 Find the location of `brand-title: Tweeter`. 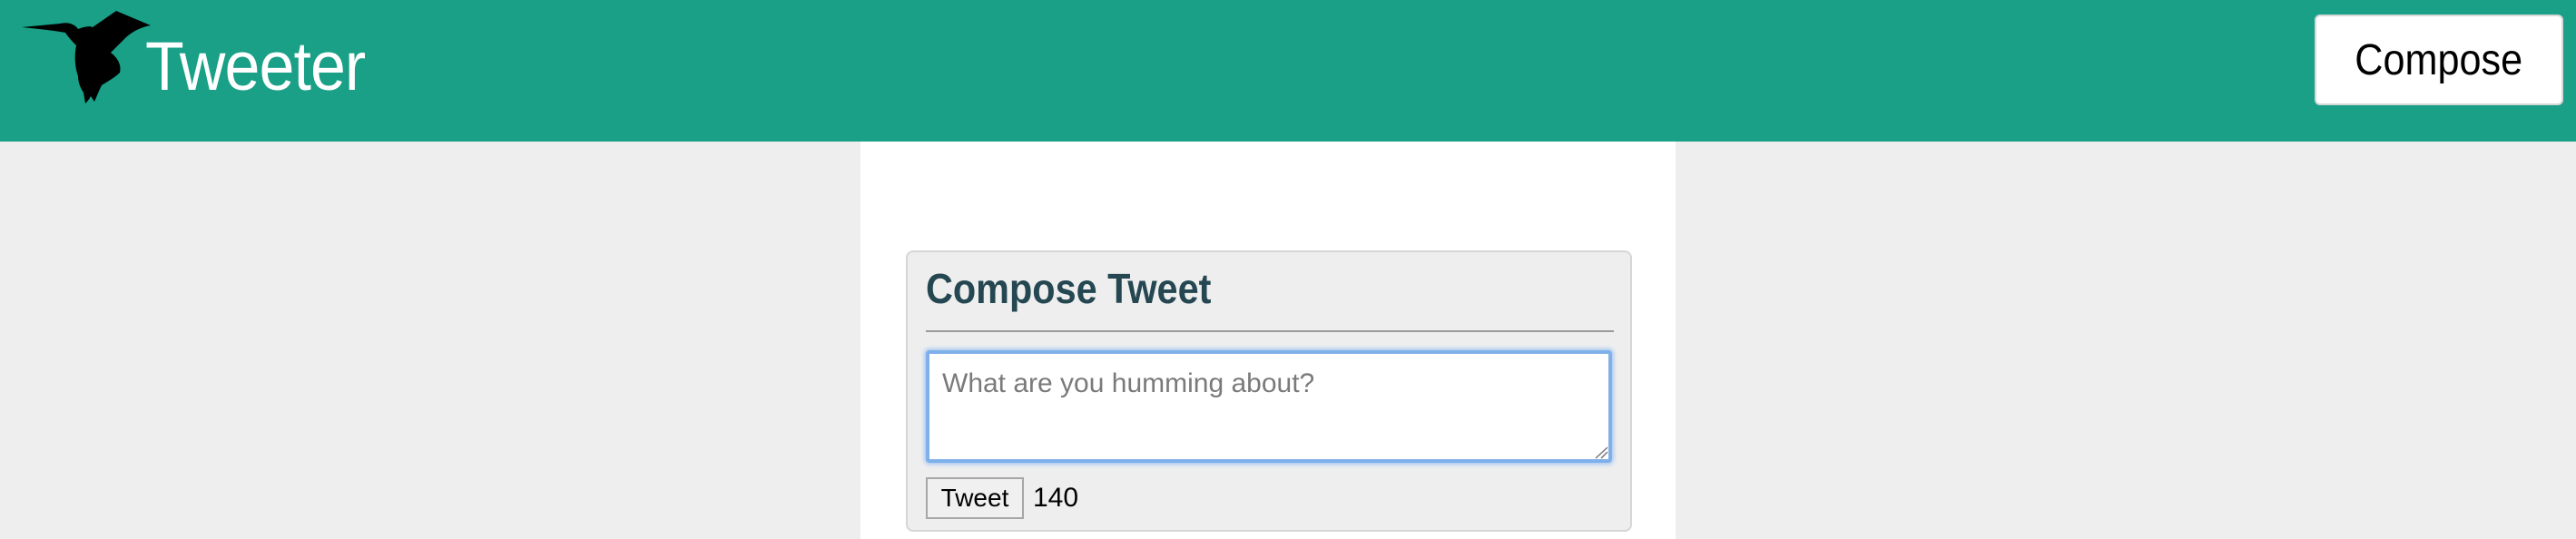

brand-title: Tweeter is located at coordinates (255, 67).